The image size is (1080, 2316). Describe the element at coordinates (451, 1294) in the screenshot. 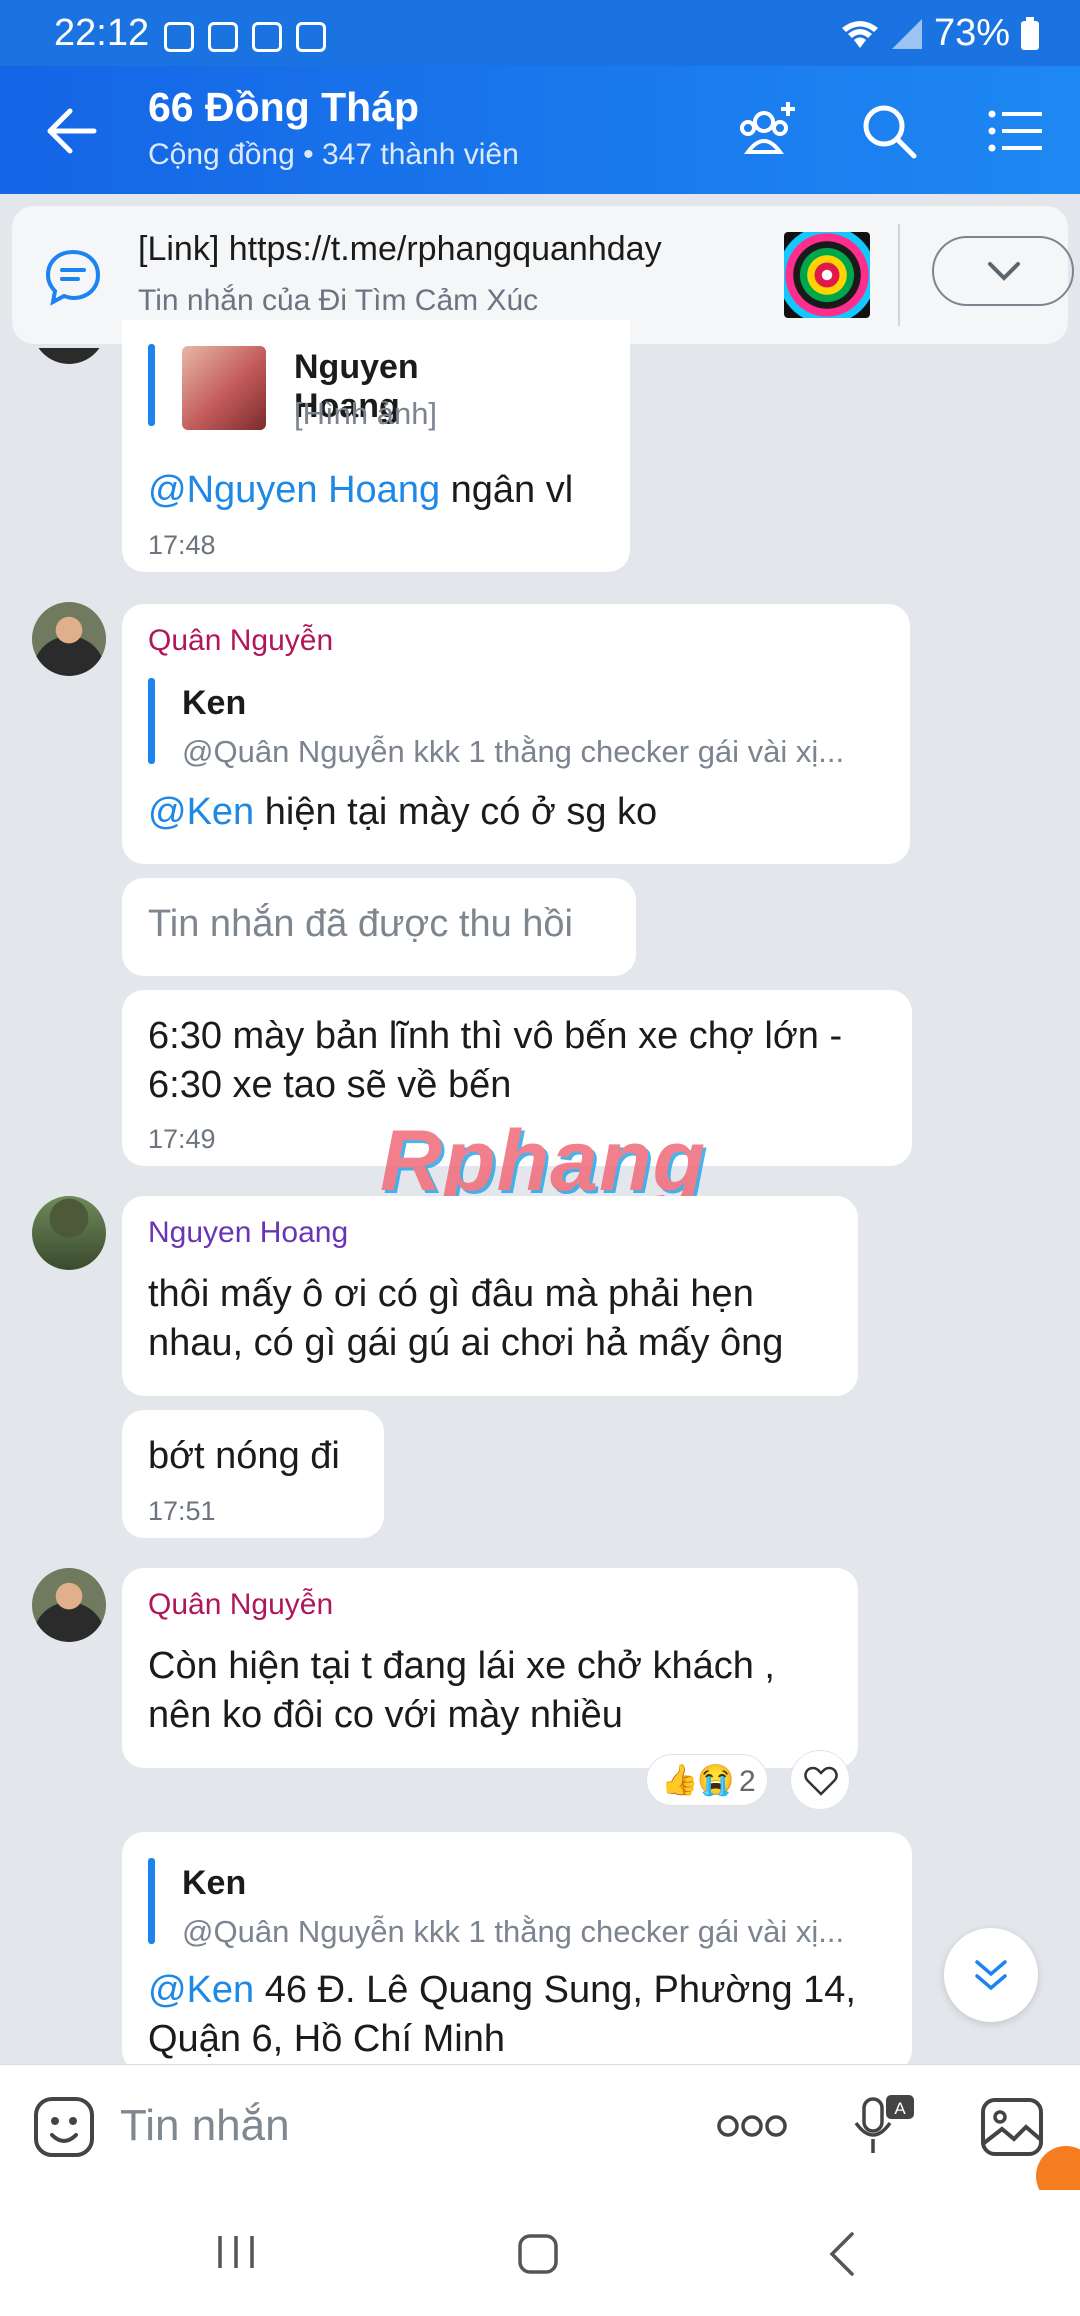

I see `message-line-1: thôi mấy ô ơi có gì đâu mà phải hẹn` at that location.